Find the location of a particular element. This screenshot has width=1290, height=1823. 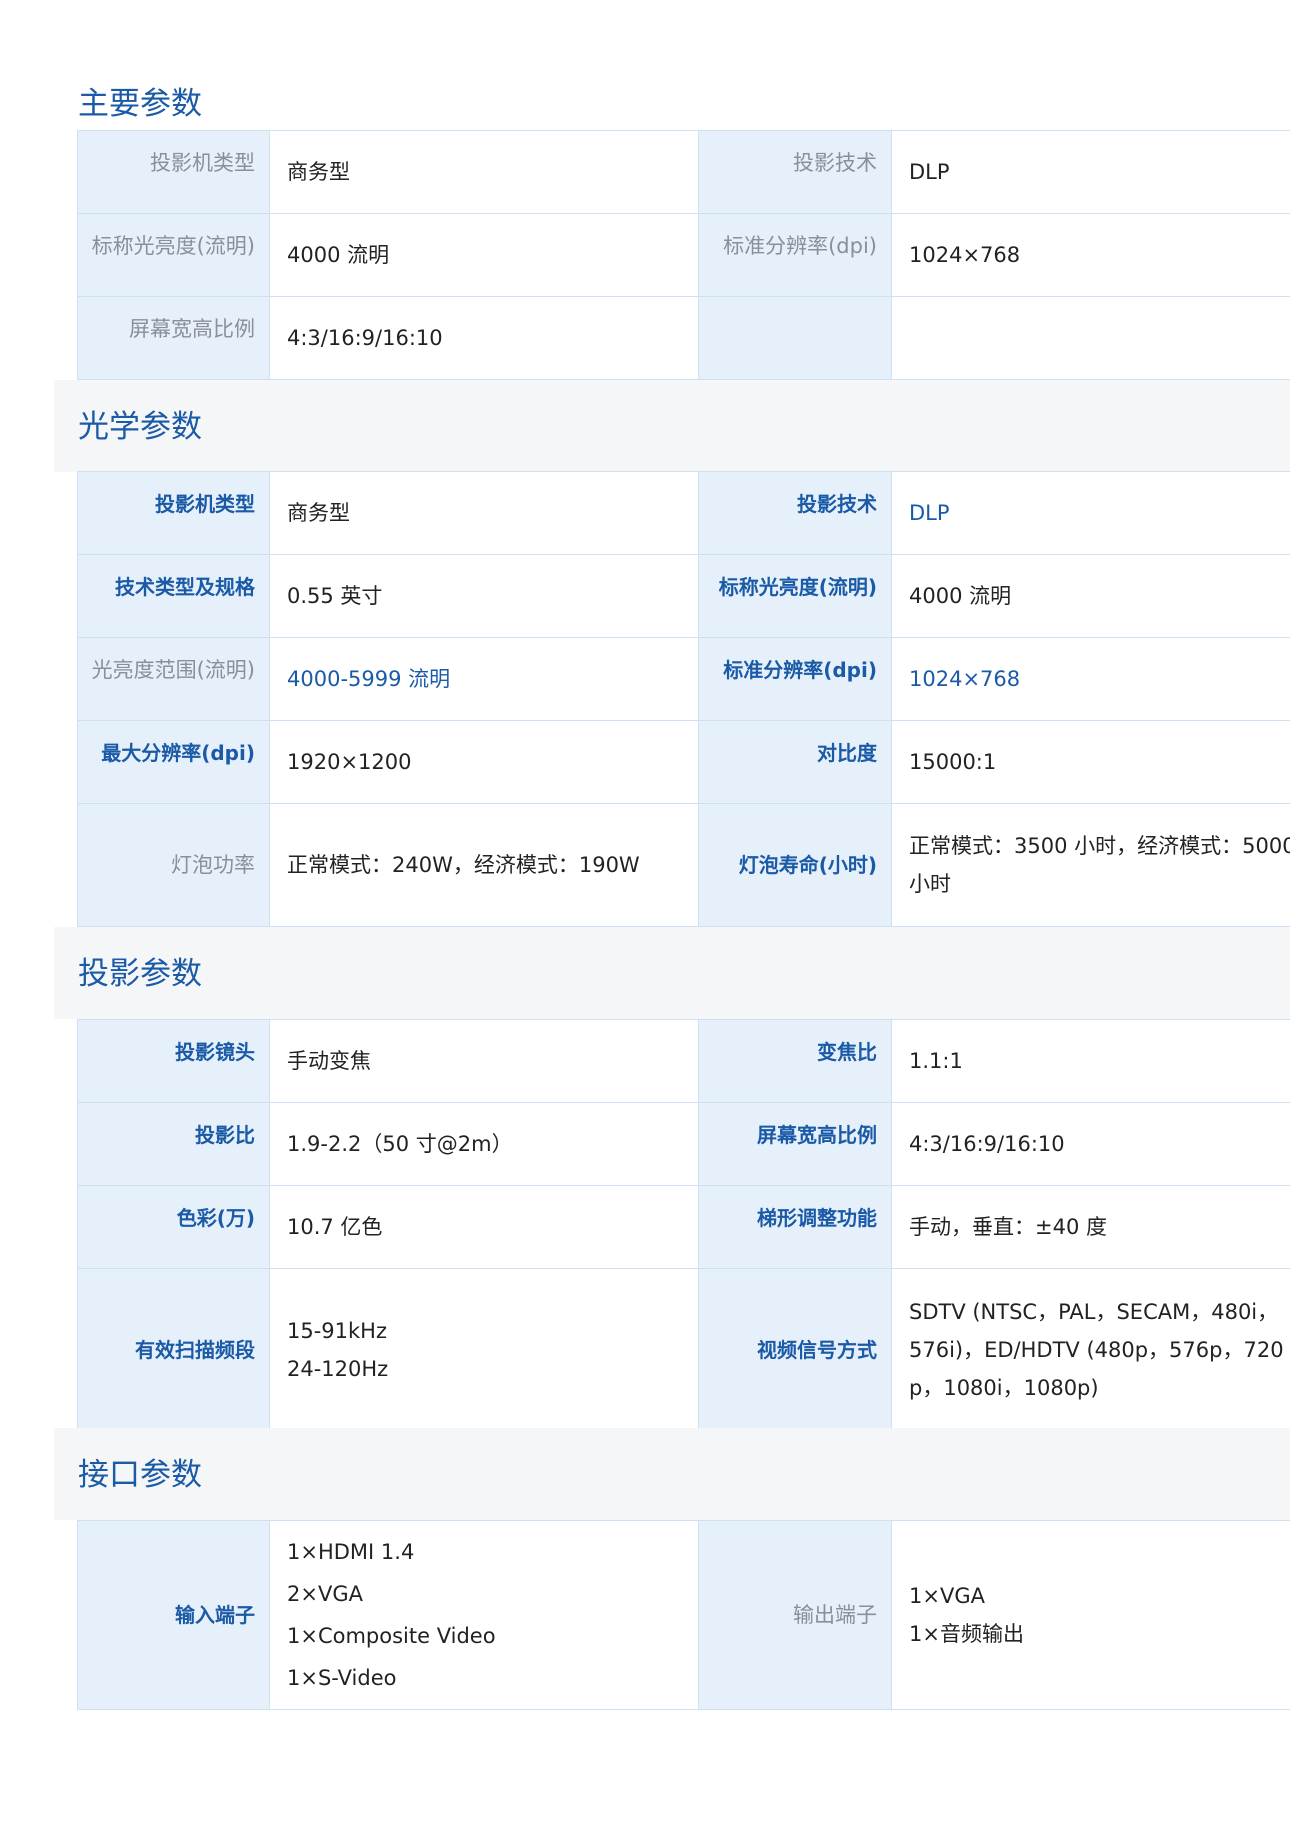

spec-value: 15000:1 is located at coordinates (1090, 762).